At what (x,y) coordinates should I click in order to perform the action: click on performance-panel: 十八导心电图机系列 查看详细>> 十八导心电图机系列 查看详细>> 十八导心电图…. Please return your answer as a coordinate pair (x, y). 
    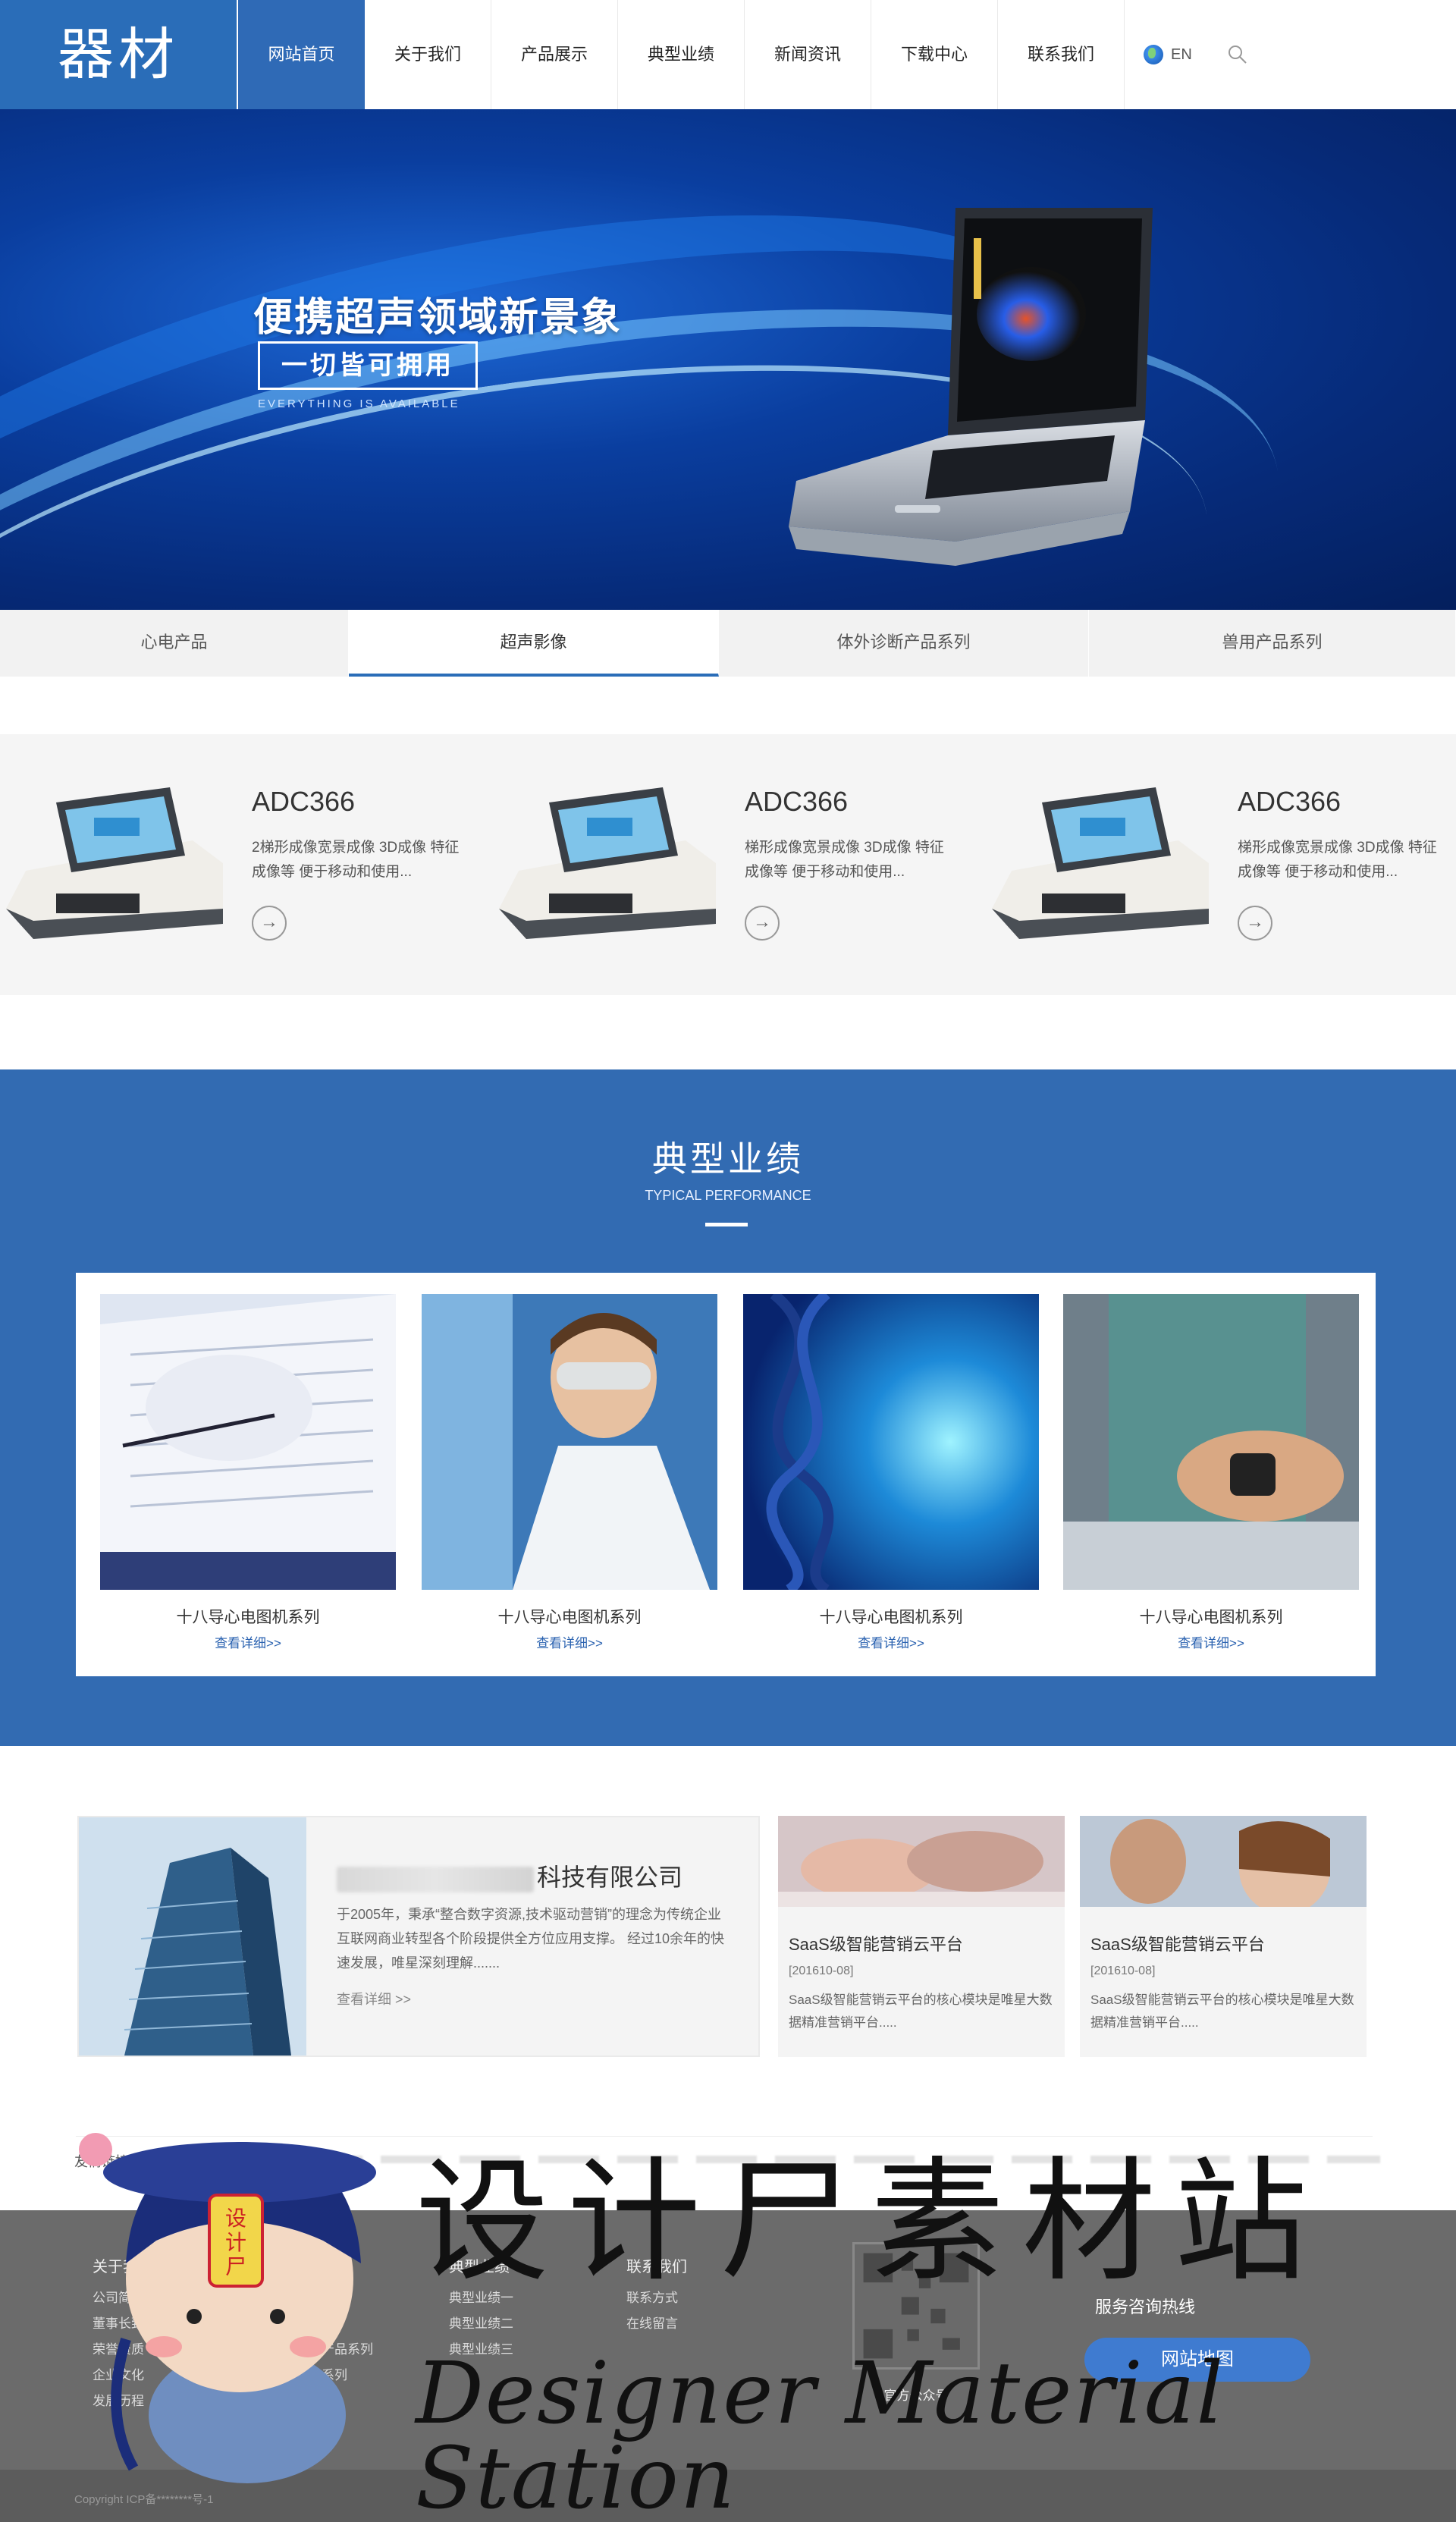
    Looking at the image, I should click on (726, 1474).